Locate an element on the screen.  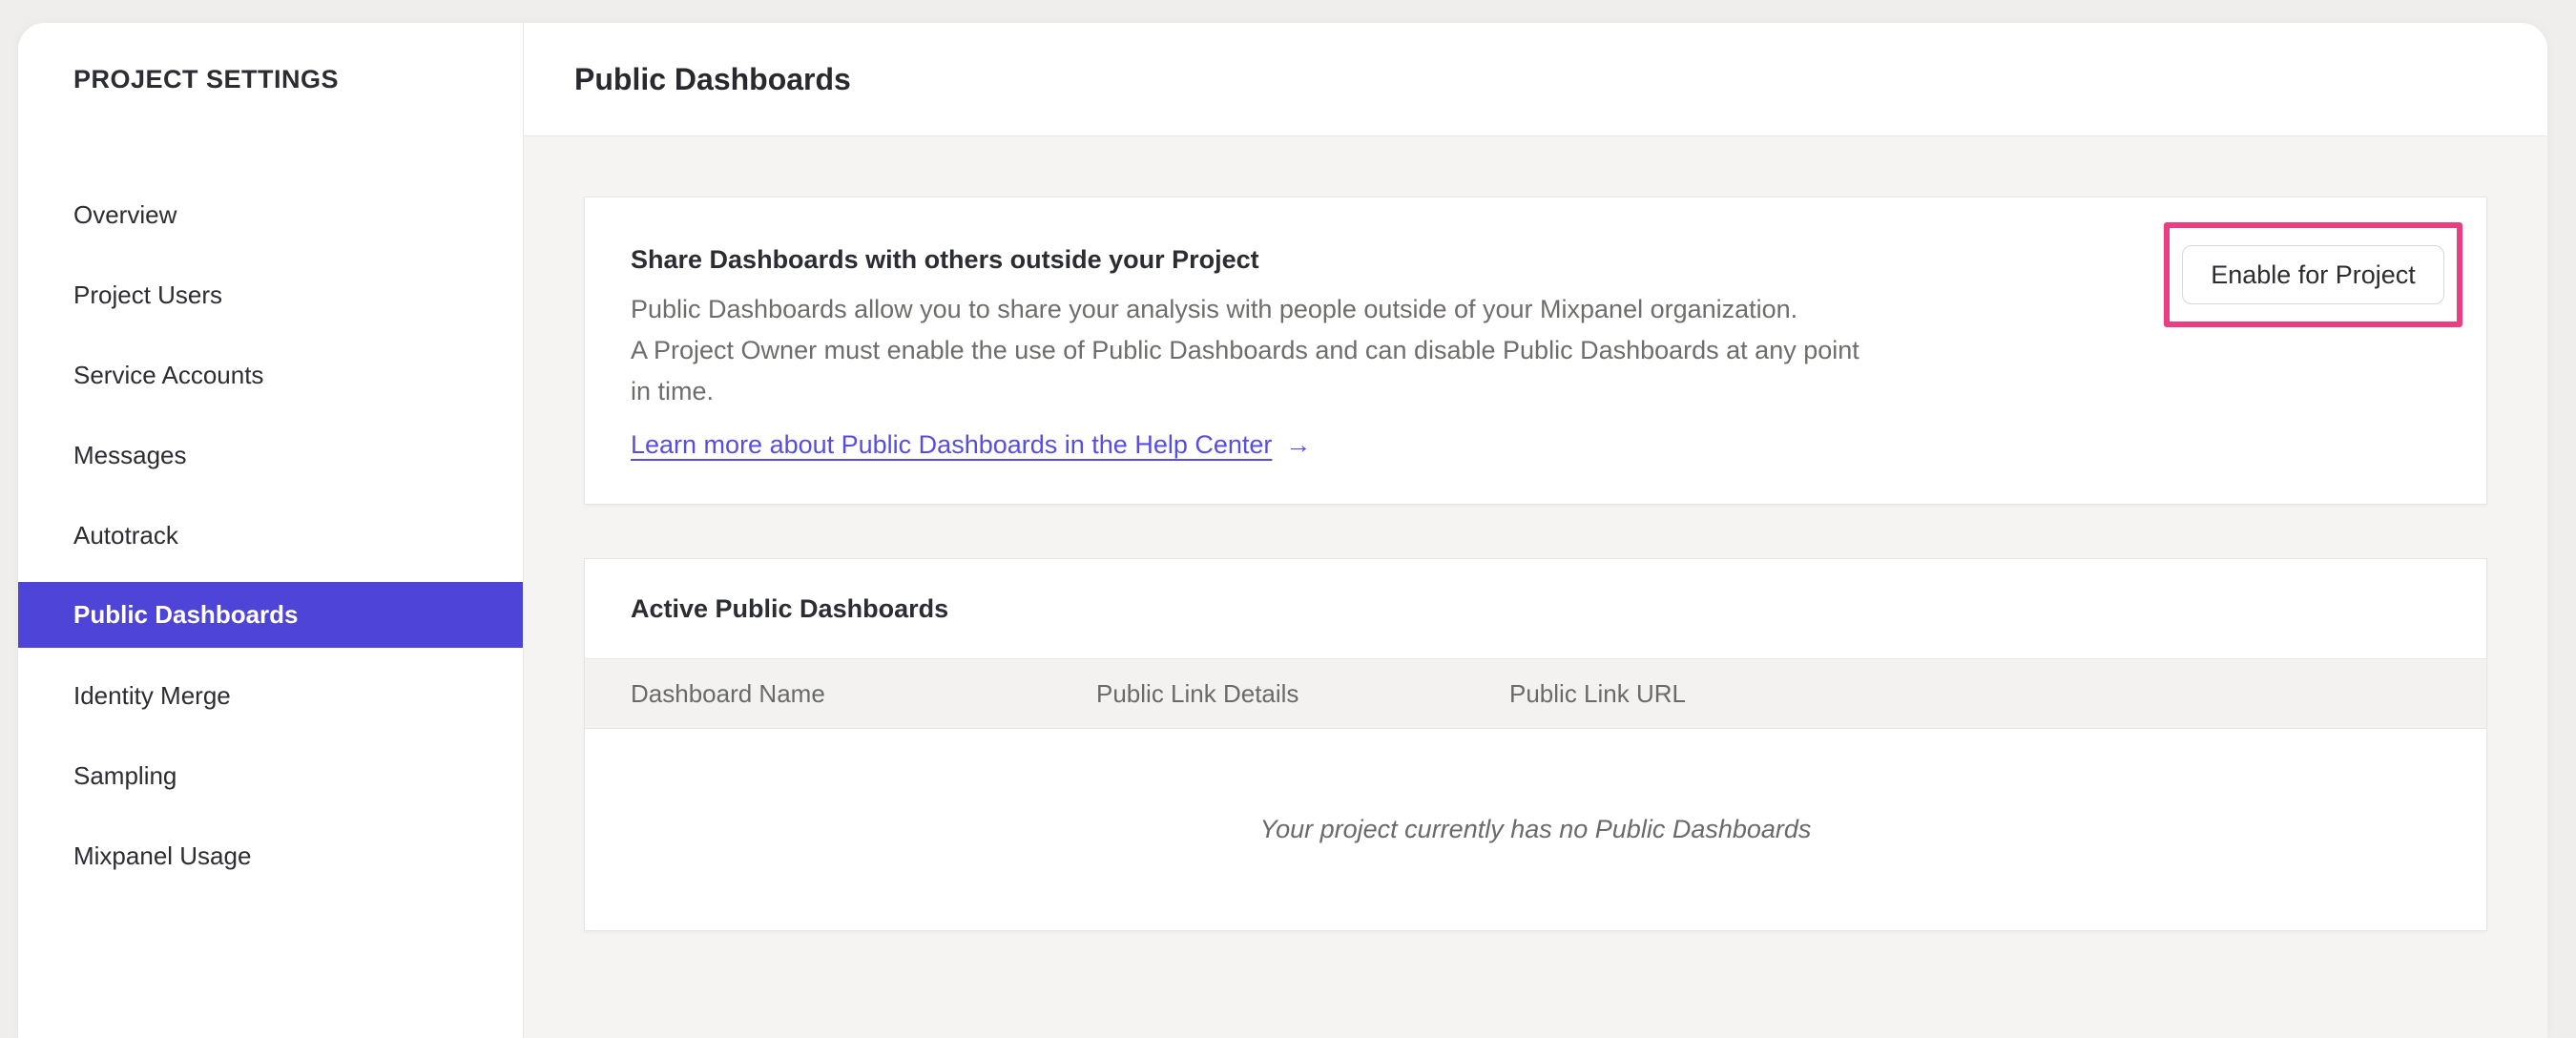
sidebar-item-identity-merge: Identity Merge is located at coordinates (270, 695).